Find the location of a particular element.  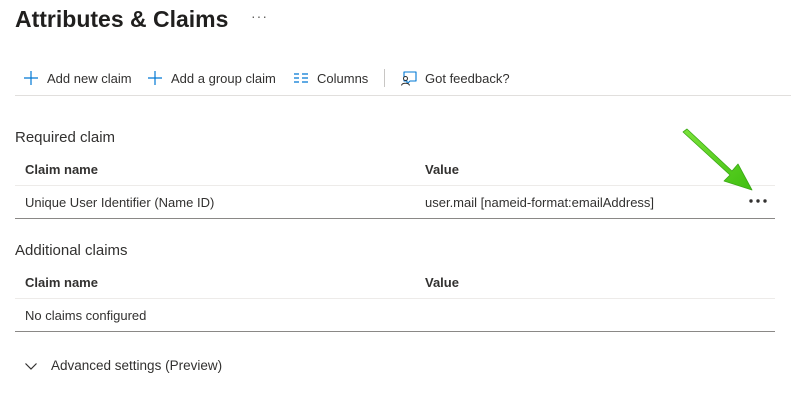

page-title: Attributes & Claims is located at coordinates (122, 19).